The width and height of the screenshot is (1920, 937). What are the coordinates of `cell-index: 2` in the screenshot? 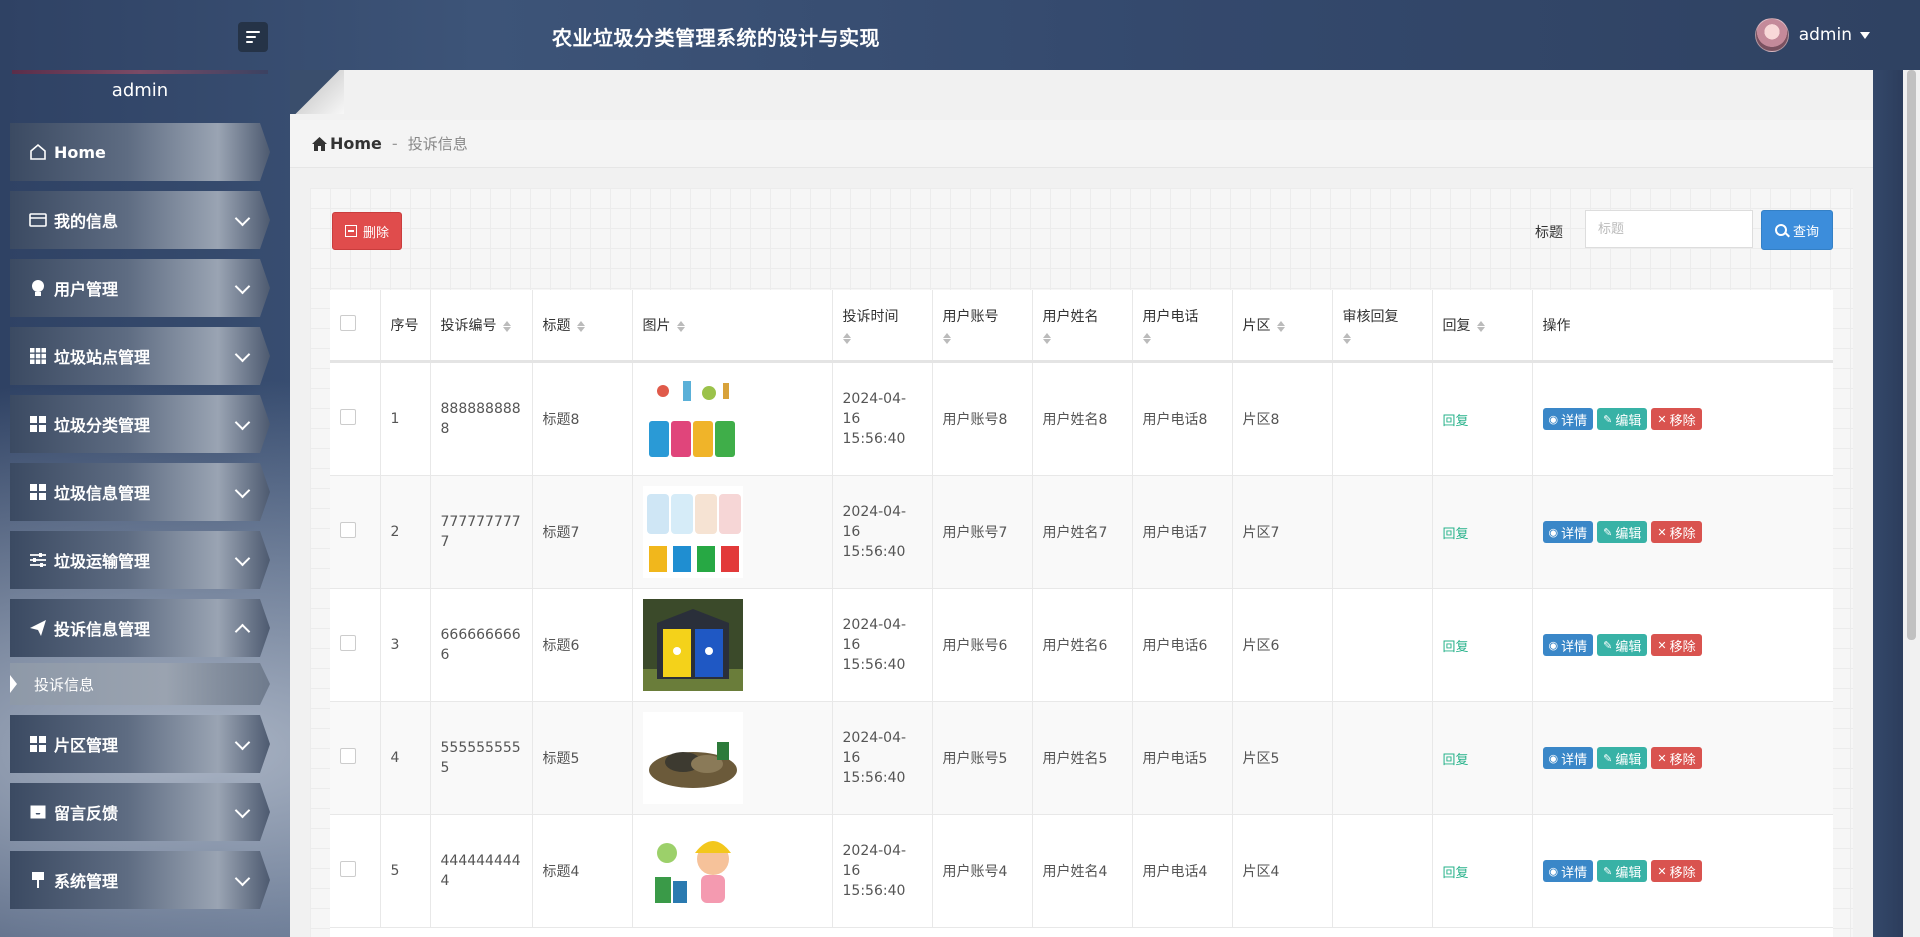 It's located at (405, 532).